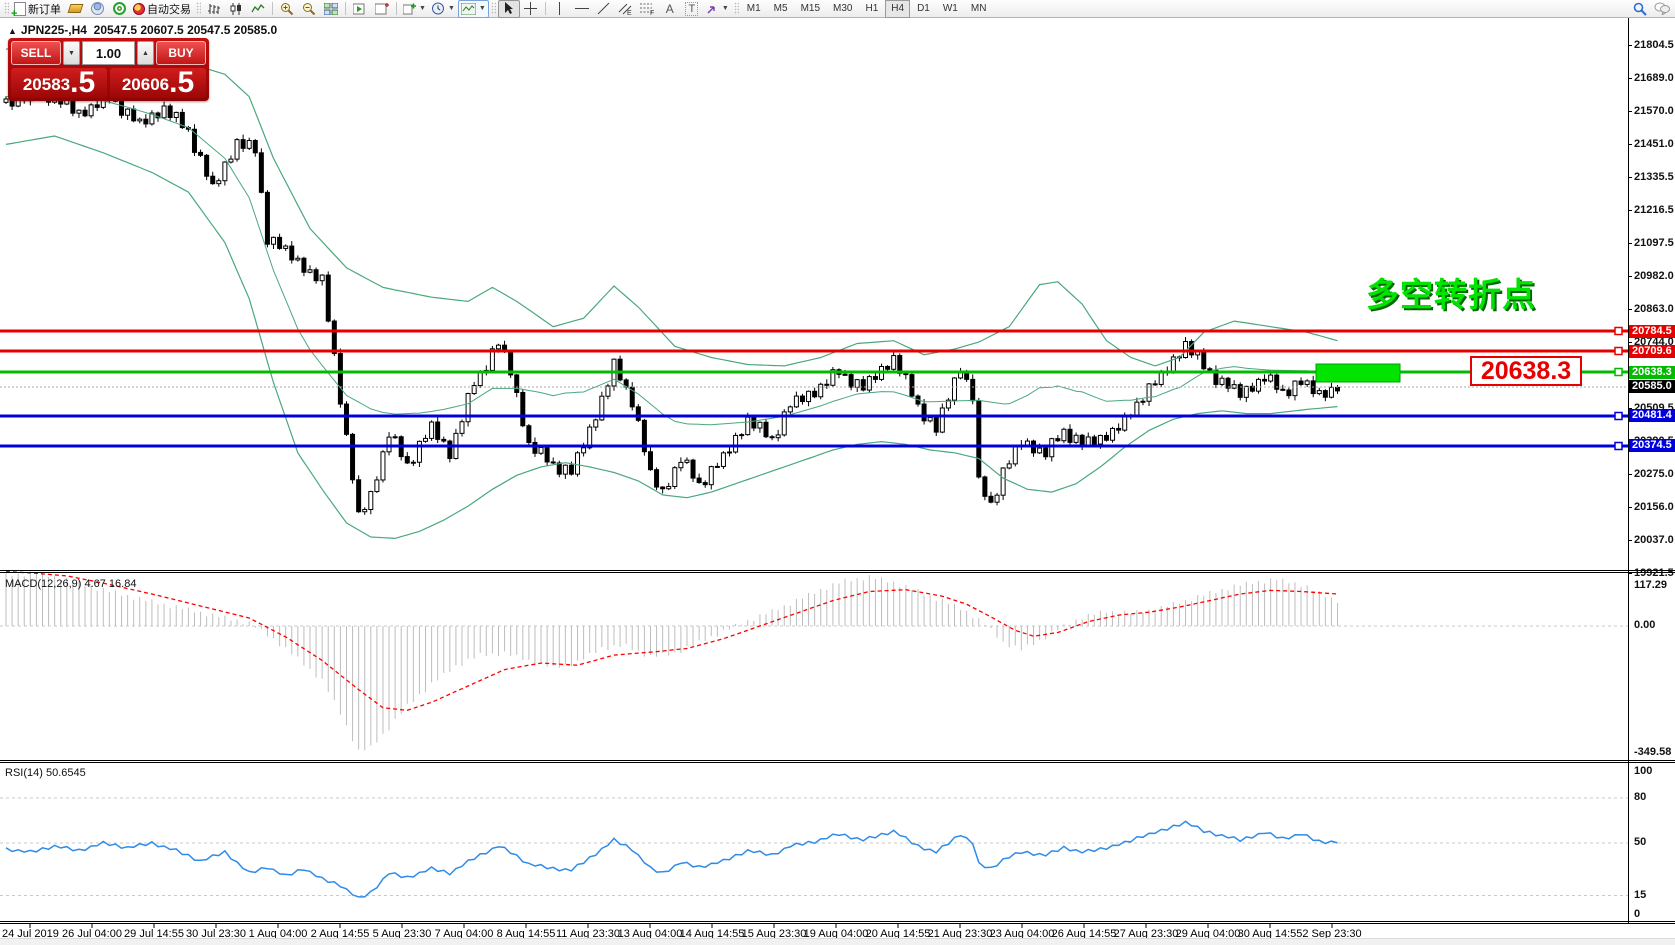 The width and height of the screenshot is (1675, 945). I want to click on price-axis-value: 21570.0, so click(1654, 111).